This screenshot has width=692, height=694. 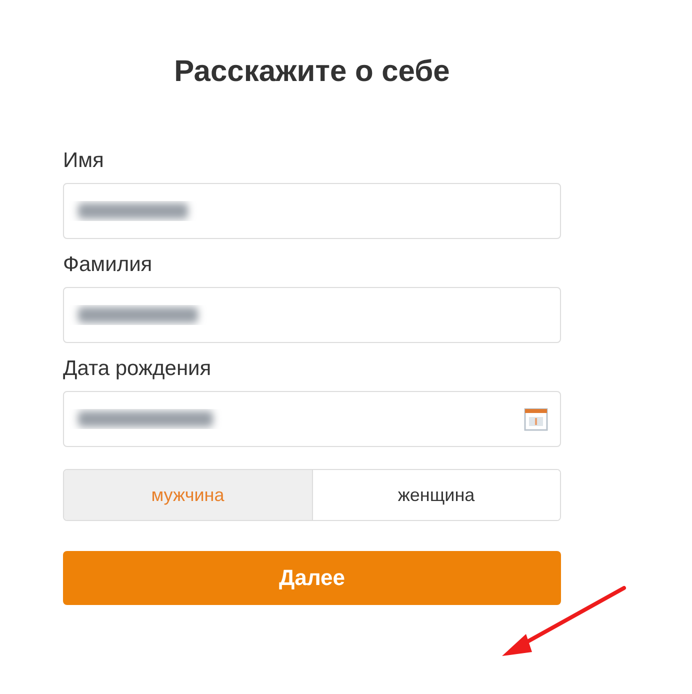 What do you see at coordinates (108, 265) in the screenshot?
I see `field-label: Фамилия` at bounding box center [108, 265].